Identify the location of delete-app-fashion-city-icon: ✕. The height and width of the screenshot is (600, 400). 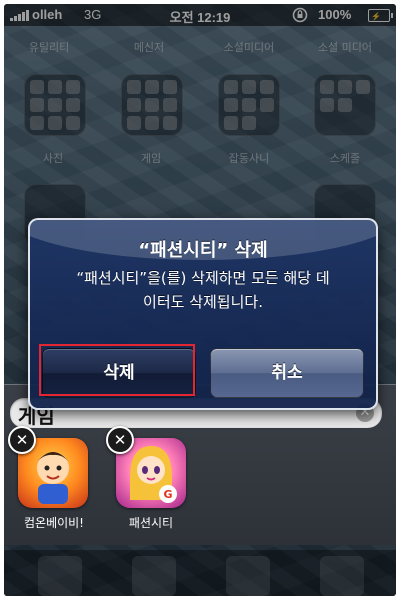
(120, 440).